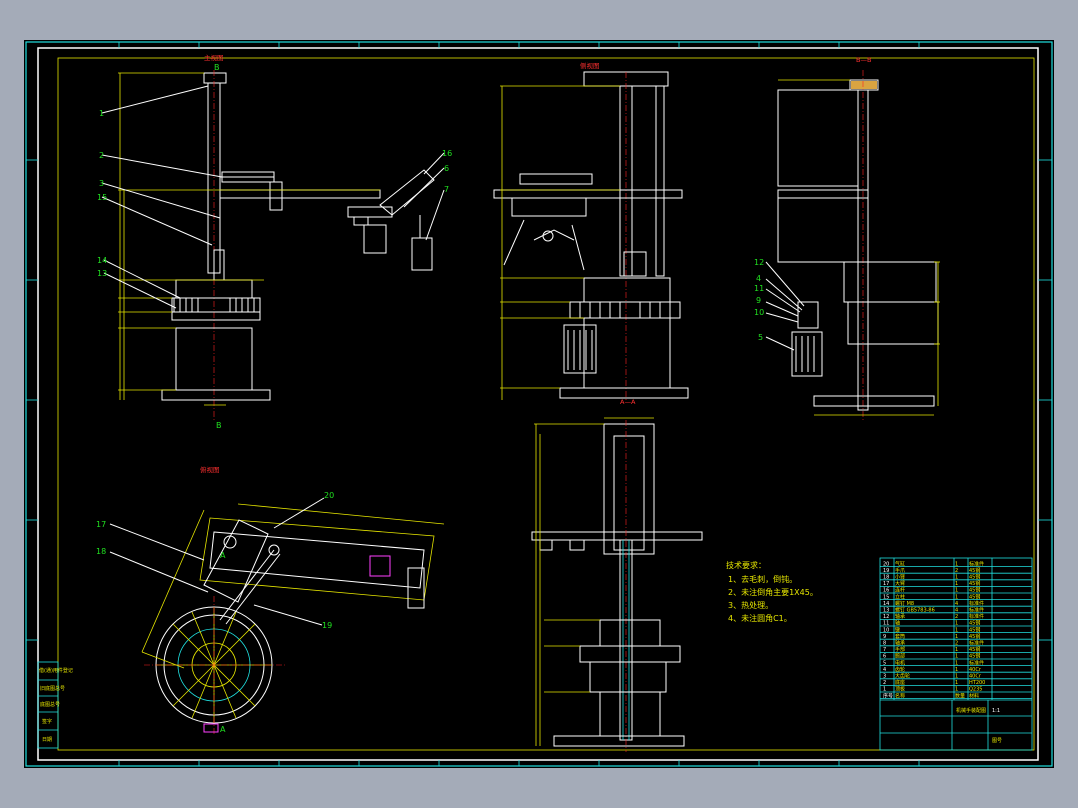  What do you see at coordinates (900, 669) in the screenshot?
I see `bom-cell: 齿轮` at bounding box center [900, 669].